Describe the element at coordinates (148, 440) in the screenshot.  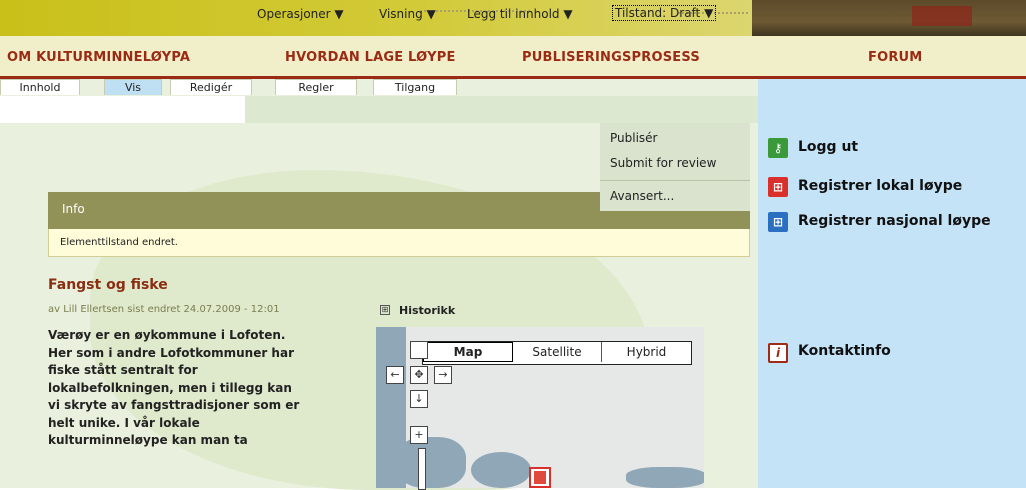
I see `article-line: kulturminneløype kan man ta` at that location.